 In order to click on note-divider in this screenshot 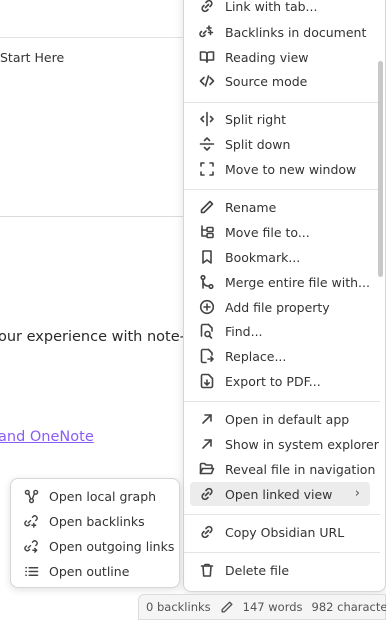, I will do `click(100, 216)`.